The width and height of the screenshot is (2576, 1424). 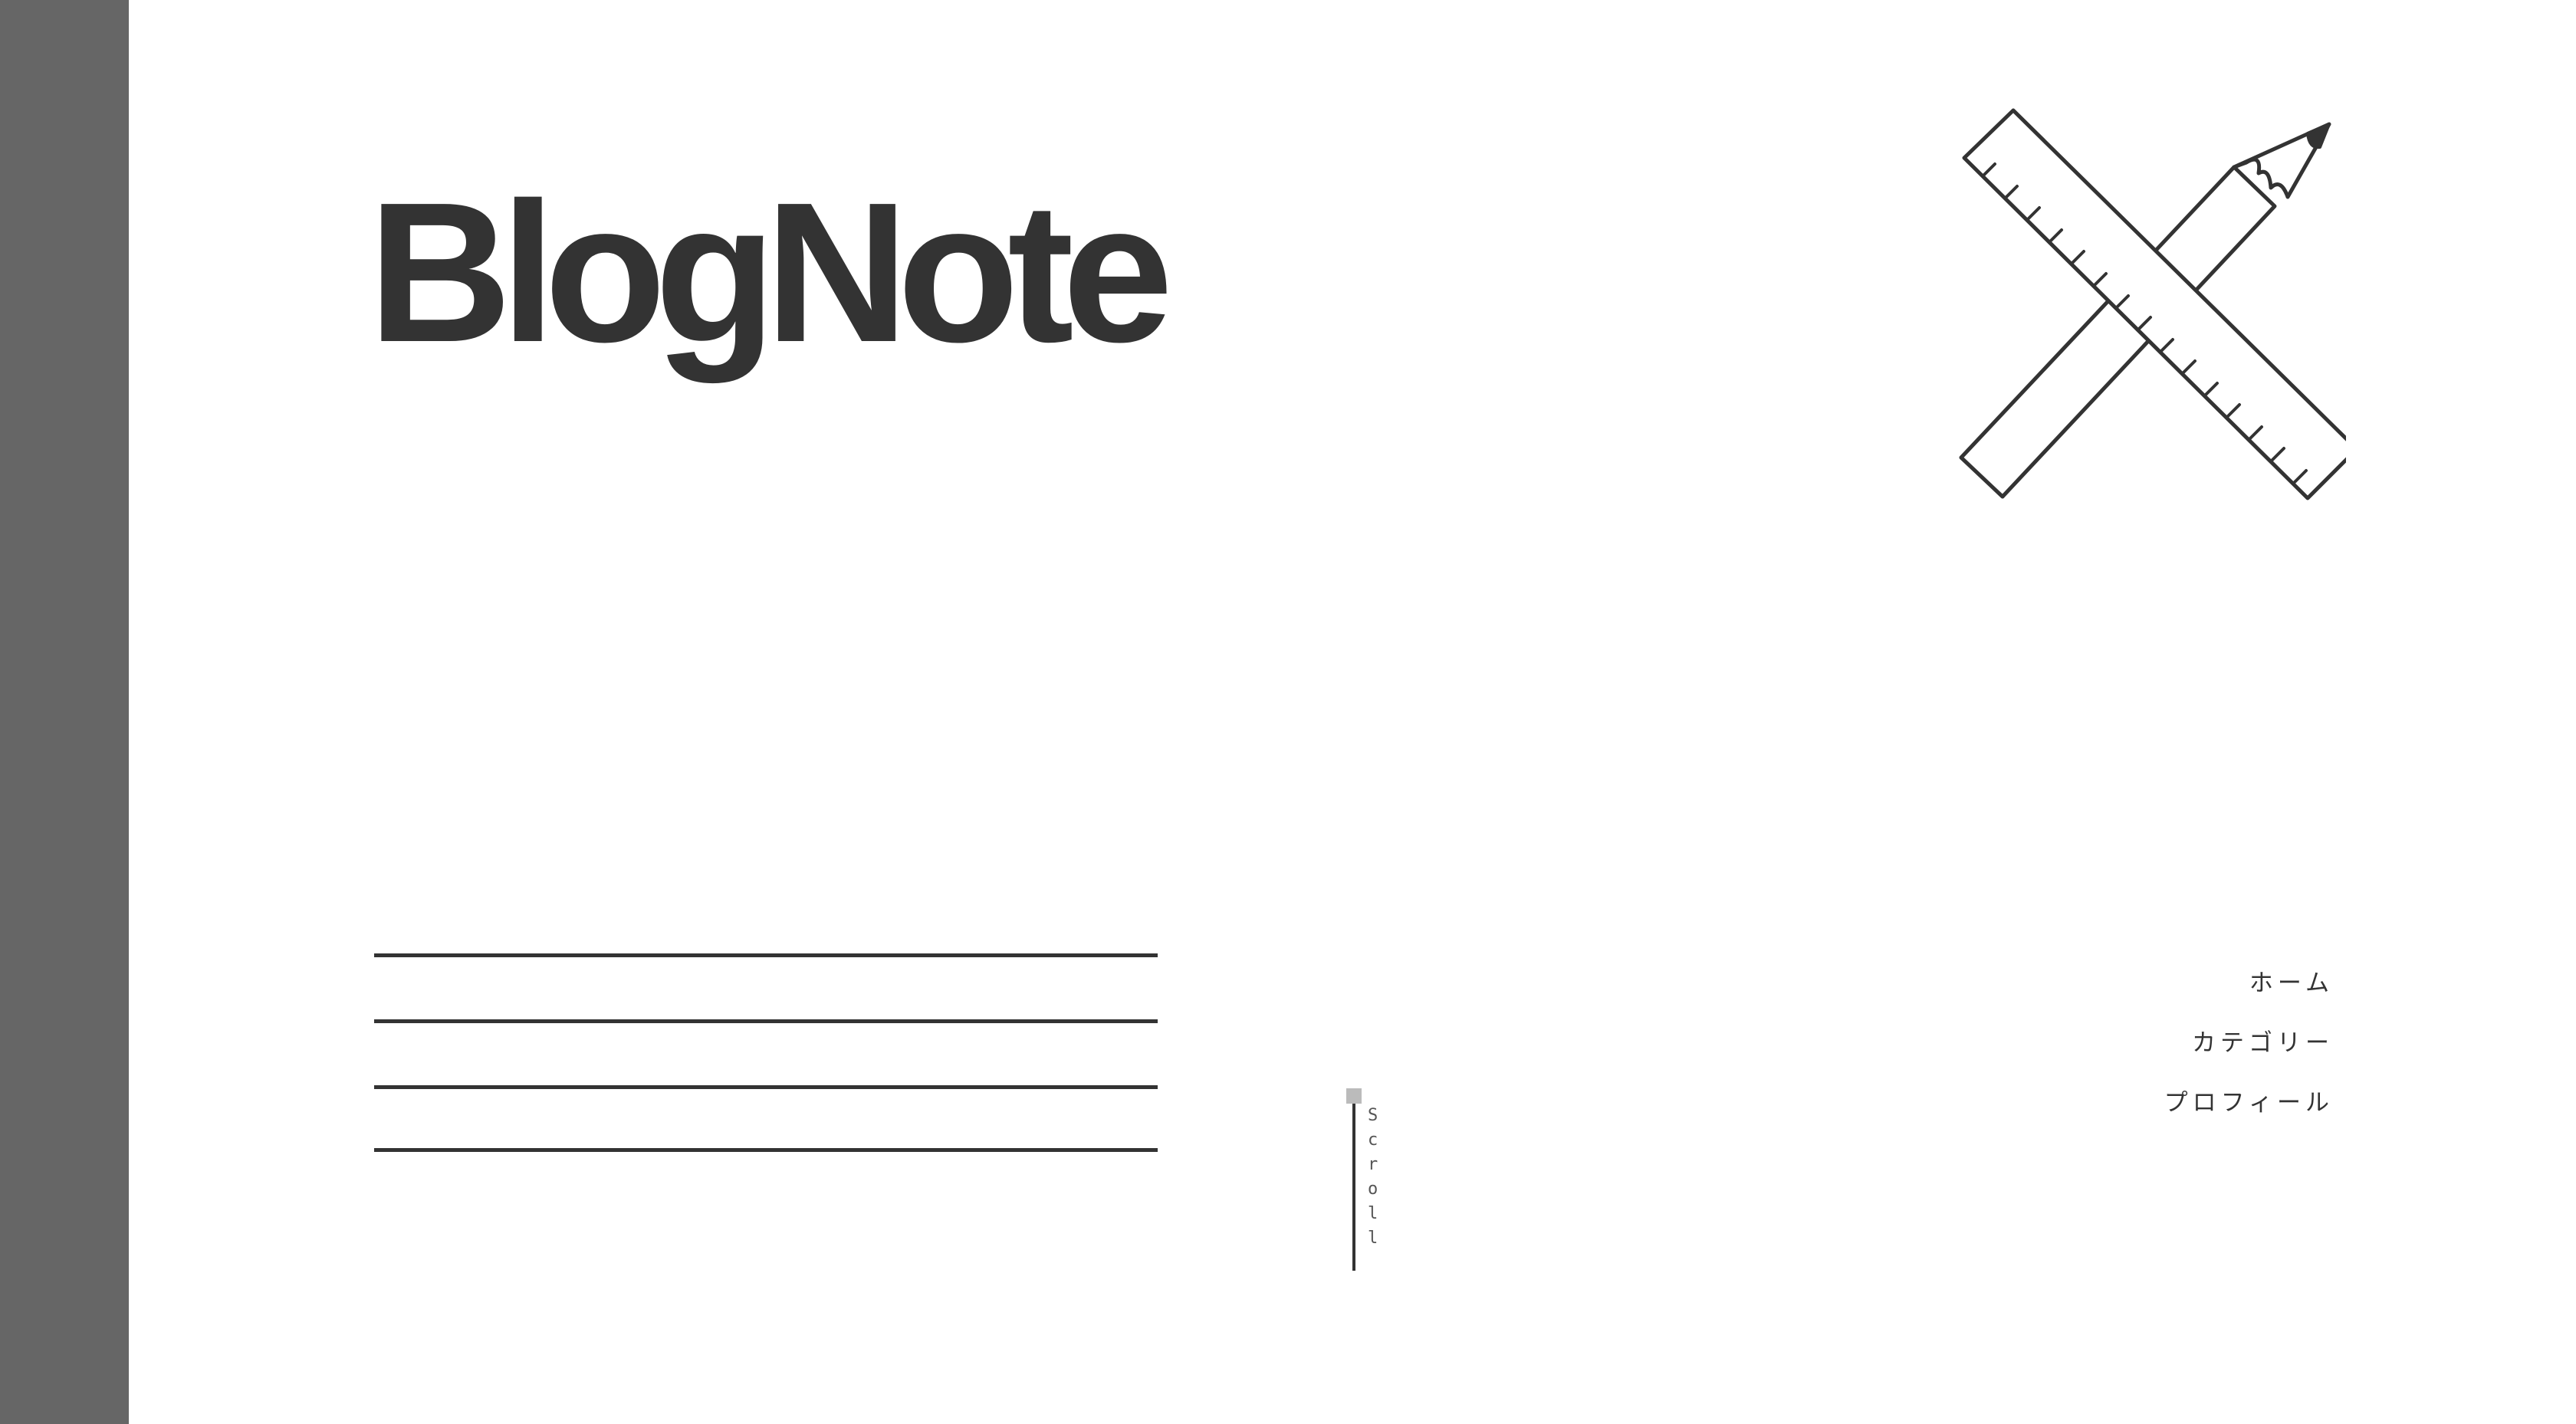 I want to click on left-side-bar, so click(x=65, y=712).